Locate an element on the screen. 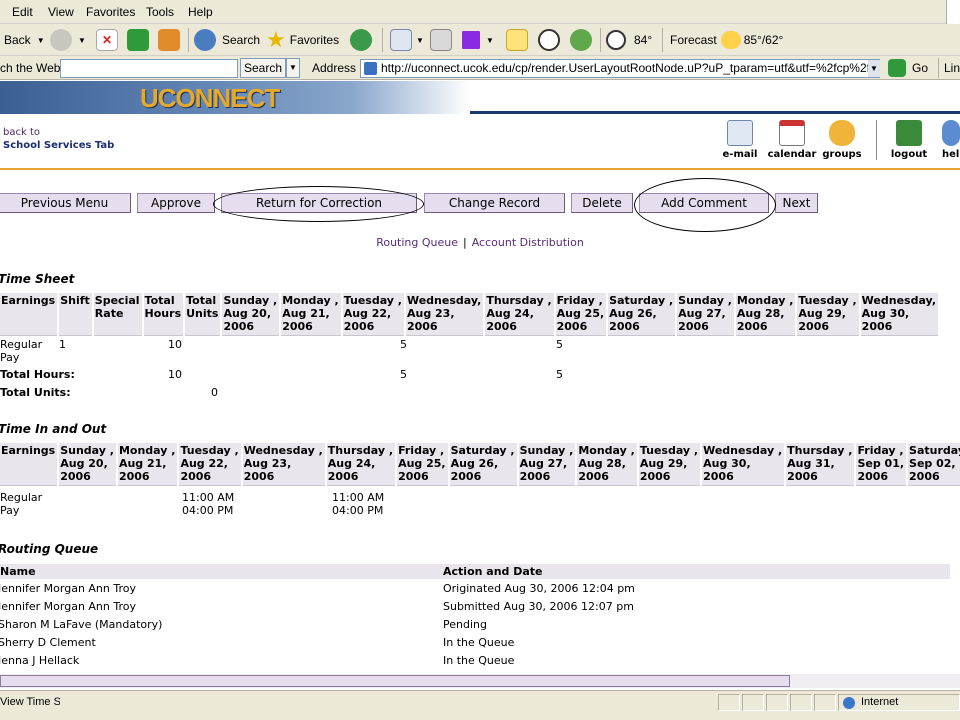  ts-header-line: Hours is located at coordinates (163, 313).